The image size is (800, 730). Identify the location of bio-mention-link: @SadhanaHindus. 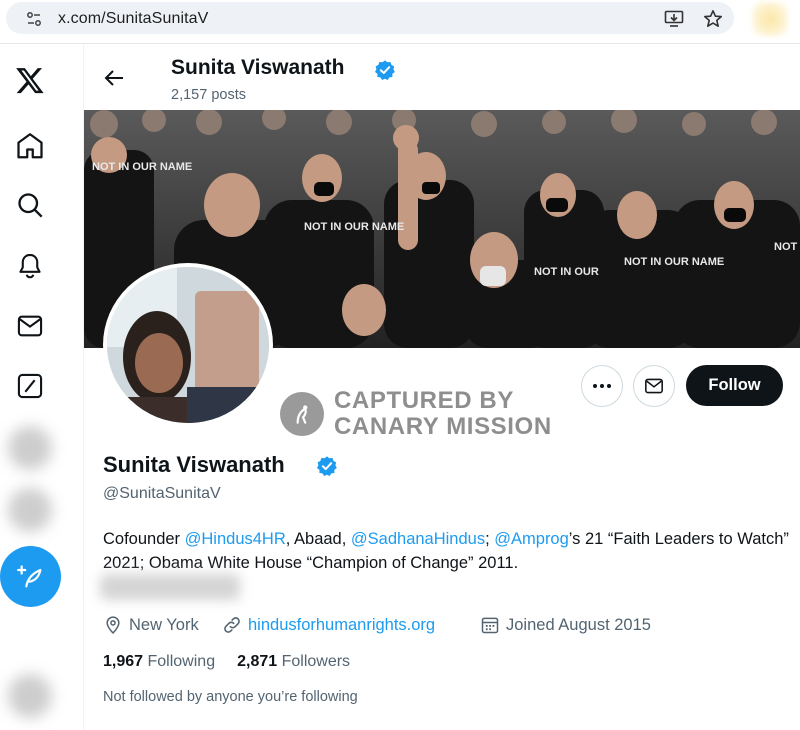
(418, 539).